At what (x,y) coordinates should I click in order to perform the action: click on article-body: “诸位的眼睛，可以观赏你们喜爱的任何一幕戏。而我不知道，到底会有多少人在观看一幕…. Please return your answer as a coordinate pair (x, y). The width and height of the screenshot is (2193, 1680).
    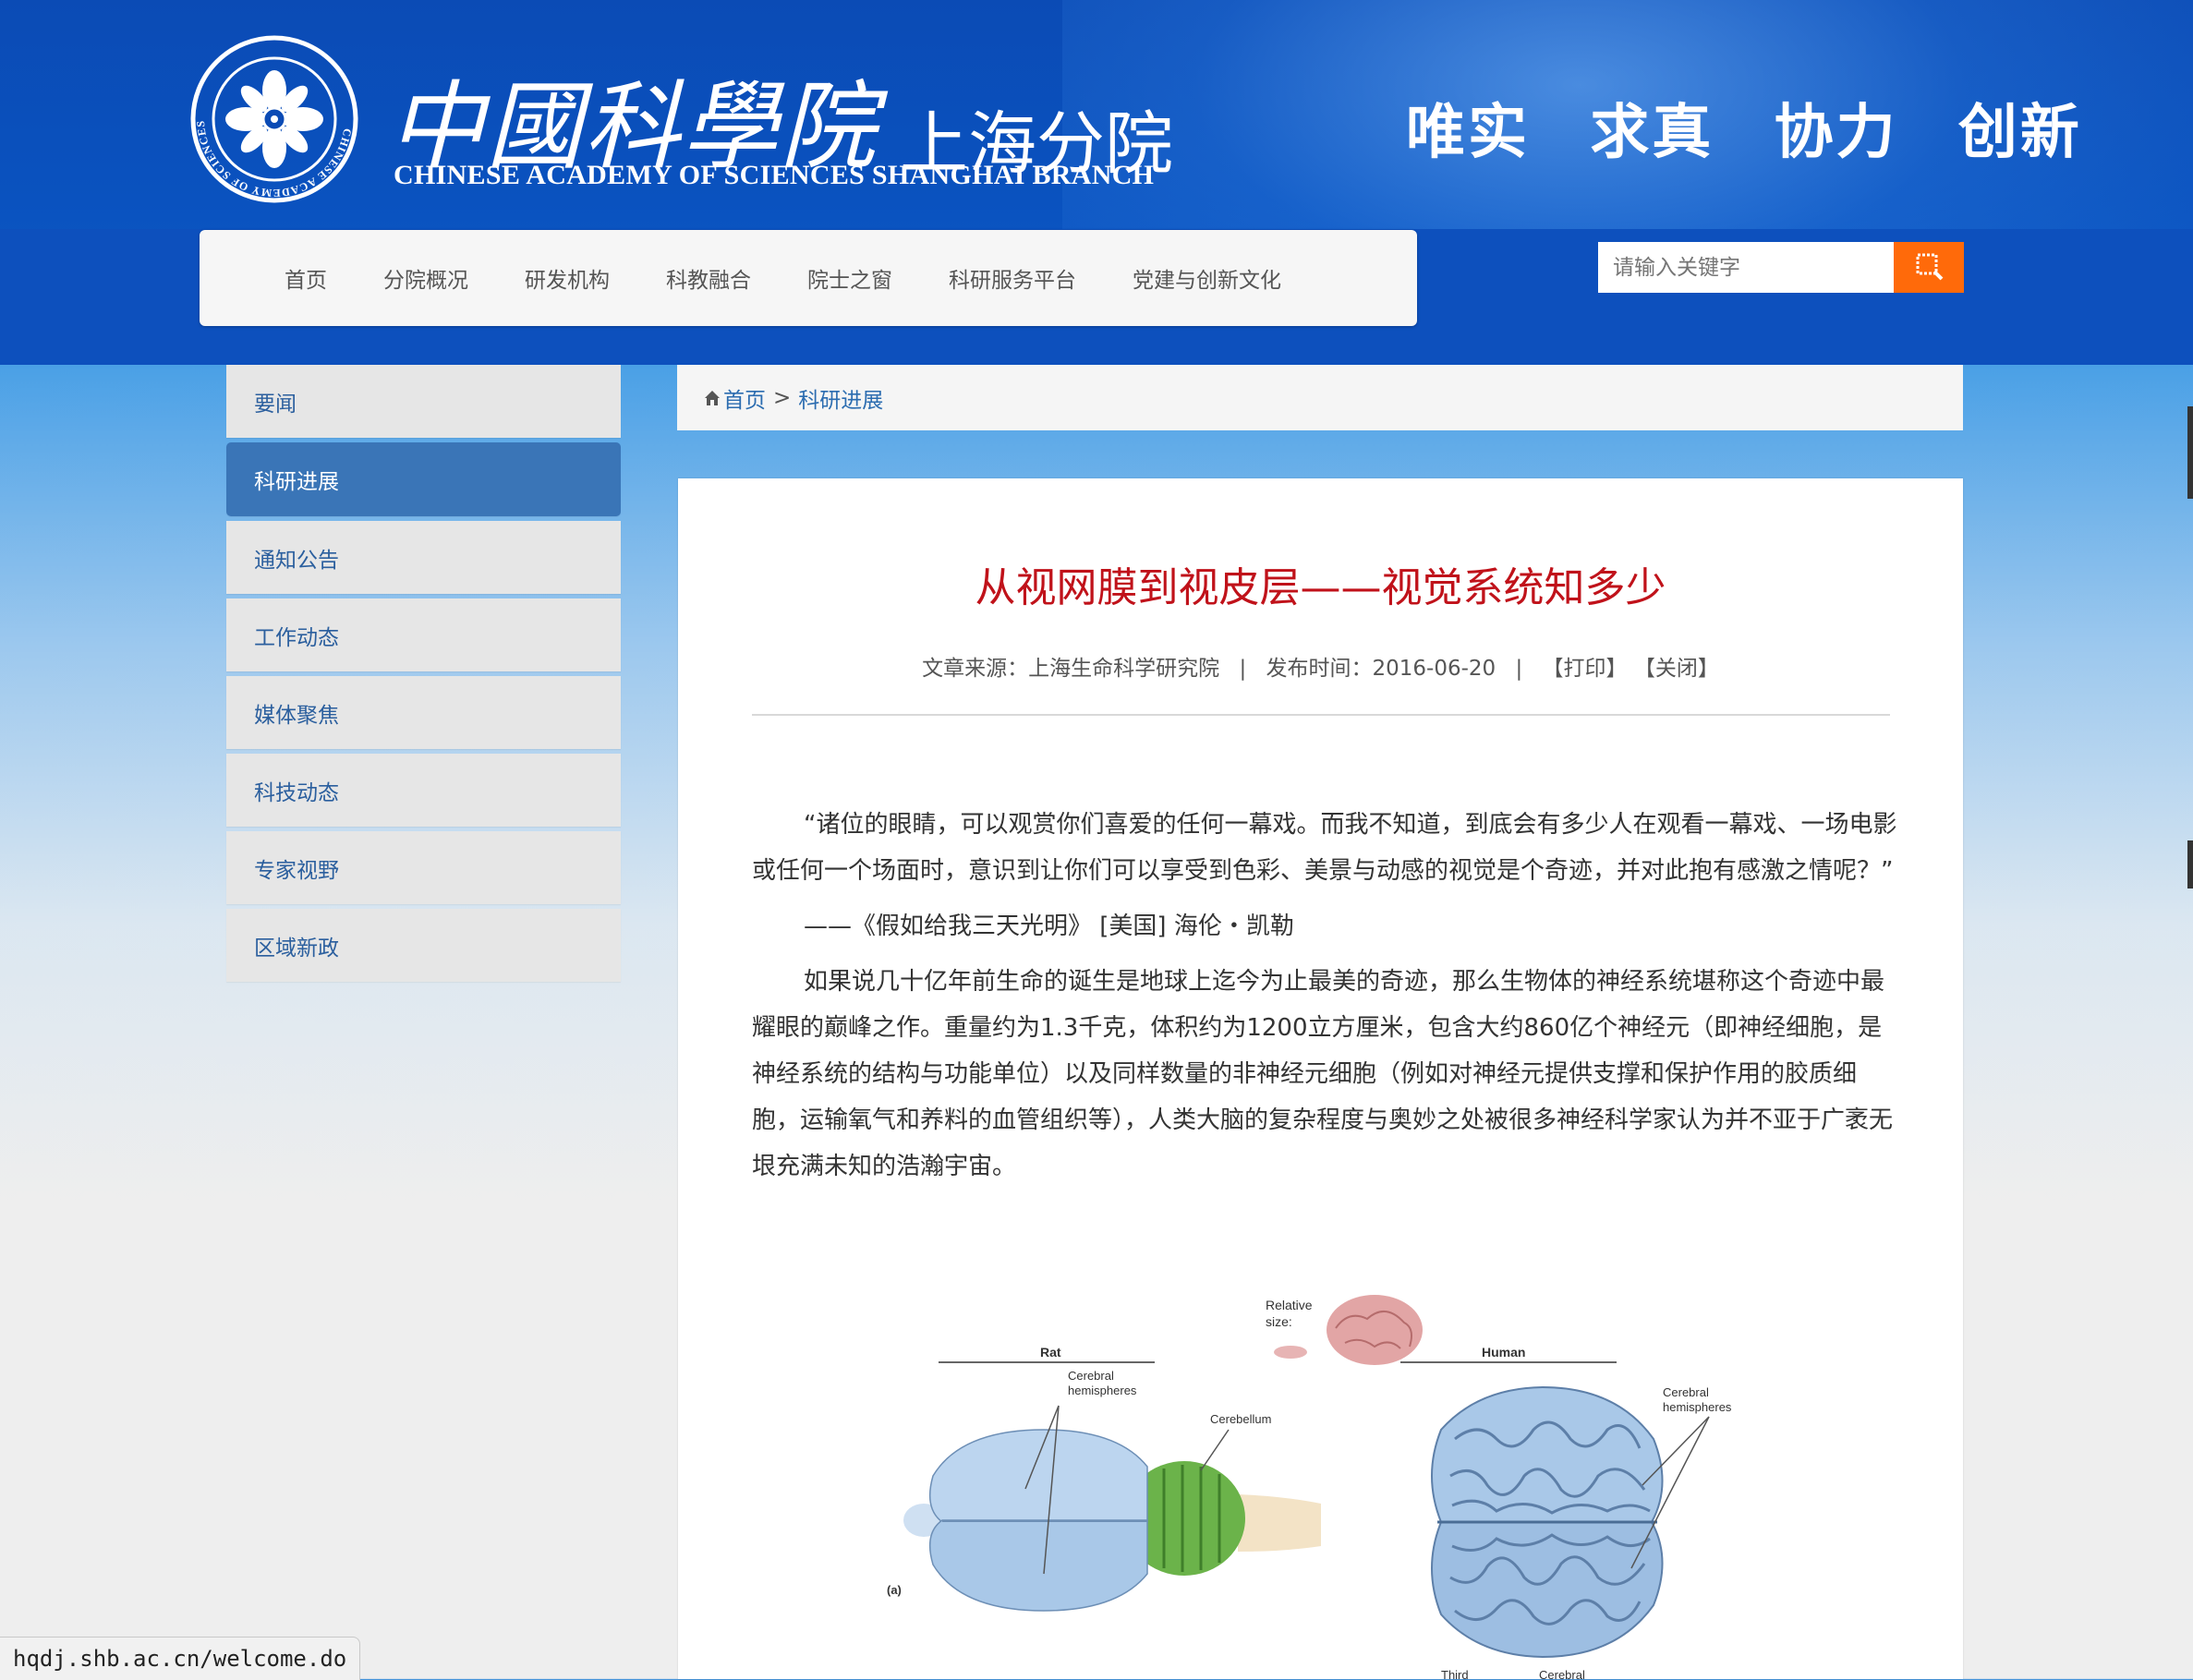
    Looking at the image, I should click on (1324, 996).